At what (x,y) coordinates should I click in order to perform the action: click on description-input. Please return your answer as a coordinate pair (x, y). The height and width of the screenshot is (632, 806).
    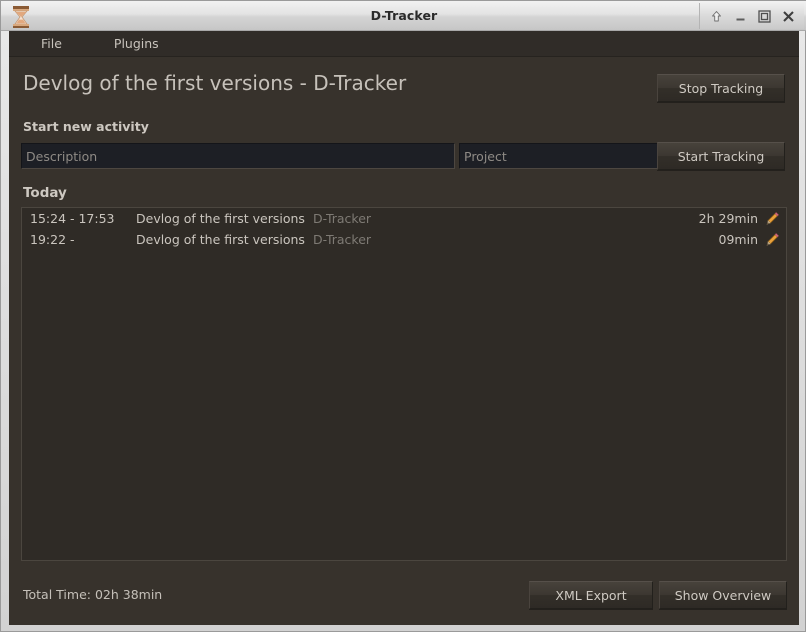
    Looking at the image, I should click on (238, 156).